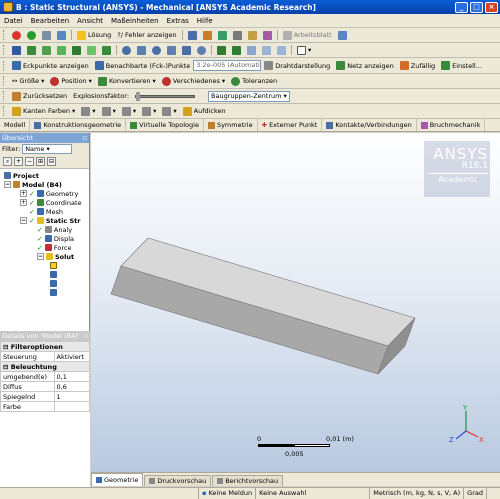 This screenshot has width=500, height=499. I want to click on thicken-button: Aufdicken, so click(204, 111).